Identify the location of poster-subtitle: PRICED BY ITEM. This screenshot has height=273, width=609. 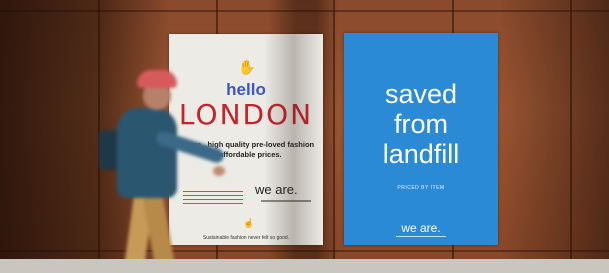
(421, 188).